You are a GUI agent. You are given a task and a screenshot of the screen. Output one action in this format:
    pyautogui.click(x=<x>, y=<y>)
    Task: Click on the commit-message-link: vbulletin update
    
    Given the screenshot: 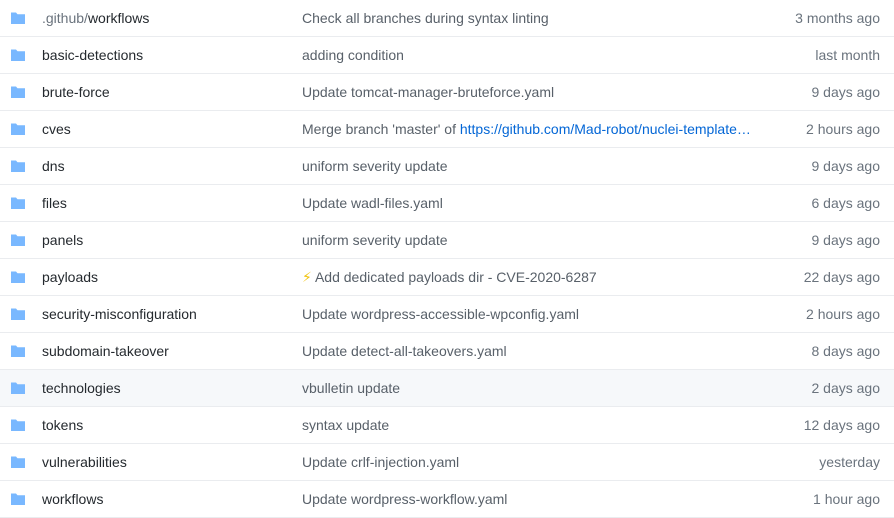 What is the action you would take?
    pyautogui.click(x=533, y=388)
    